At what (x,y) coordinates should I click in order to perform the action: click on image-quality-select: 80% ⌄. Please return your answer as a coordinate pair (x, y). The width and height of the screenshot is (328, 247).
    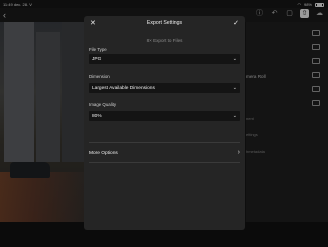
    Looking at the image, I should click on (164, 116).